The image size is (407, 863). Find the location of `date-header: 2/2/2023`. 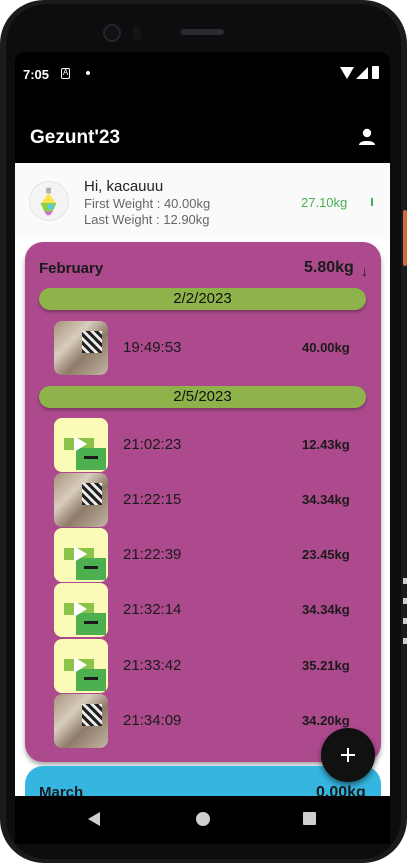

date-header: 2/2/2023 is located at coordinates (202, 299).